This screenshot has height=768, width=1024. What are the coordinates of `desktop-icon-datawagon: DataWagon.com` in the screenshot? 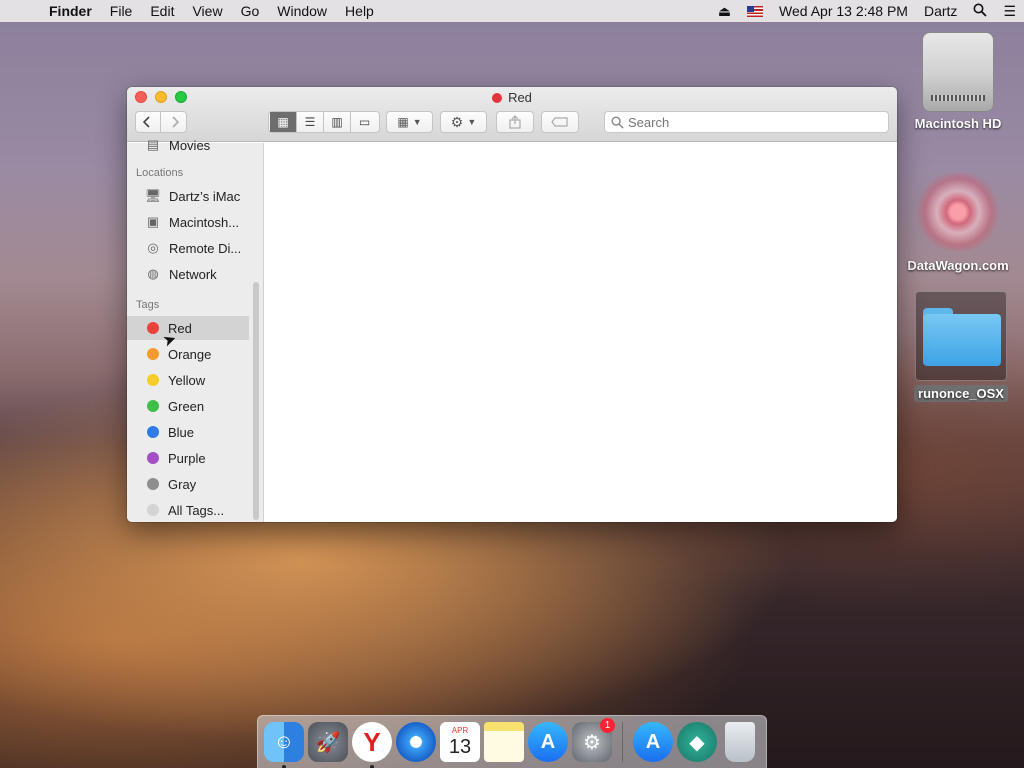 It's located at (958, 222).